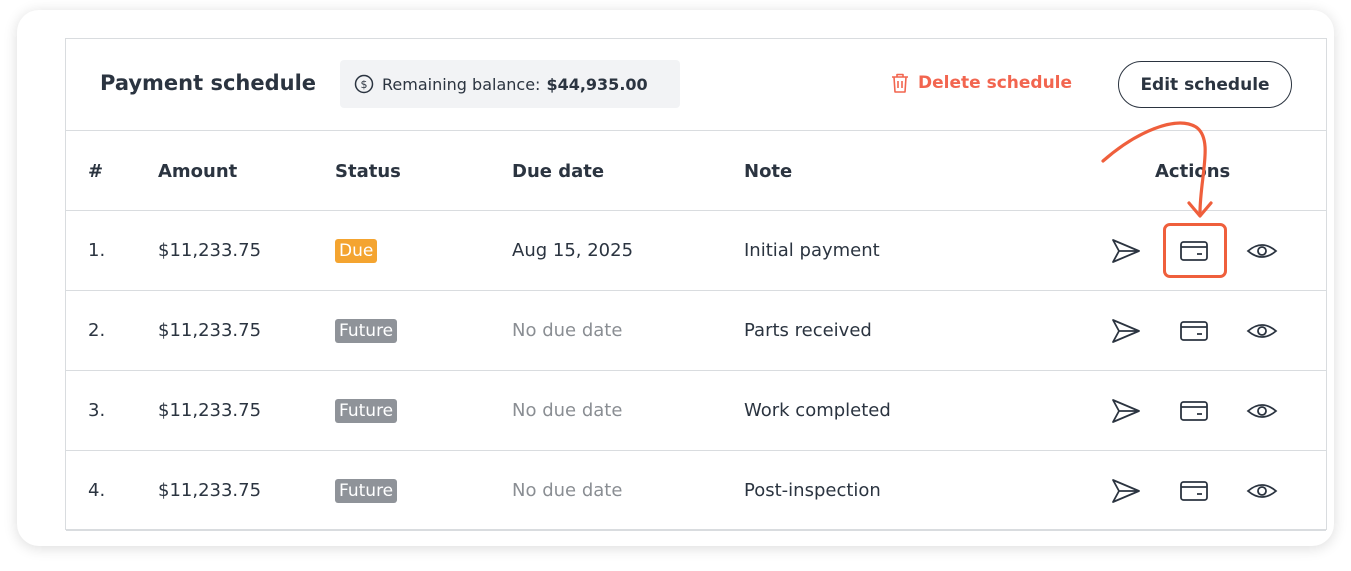 This screenshot has width=1351, height=571. I want to click on balance-label: Remaining balance:, so click(461, 84).